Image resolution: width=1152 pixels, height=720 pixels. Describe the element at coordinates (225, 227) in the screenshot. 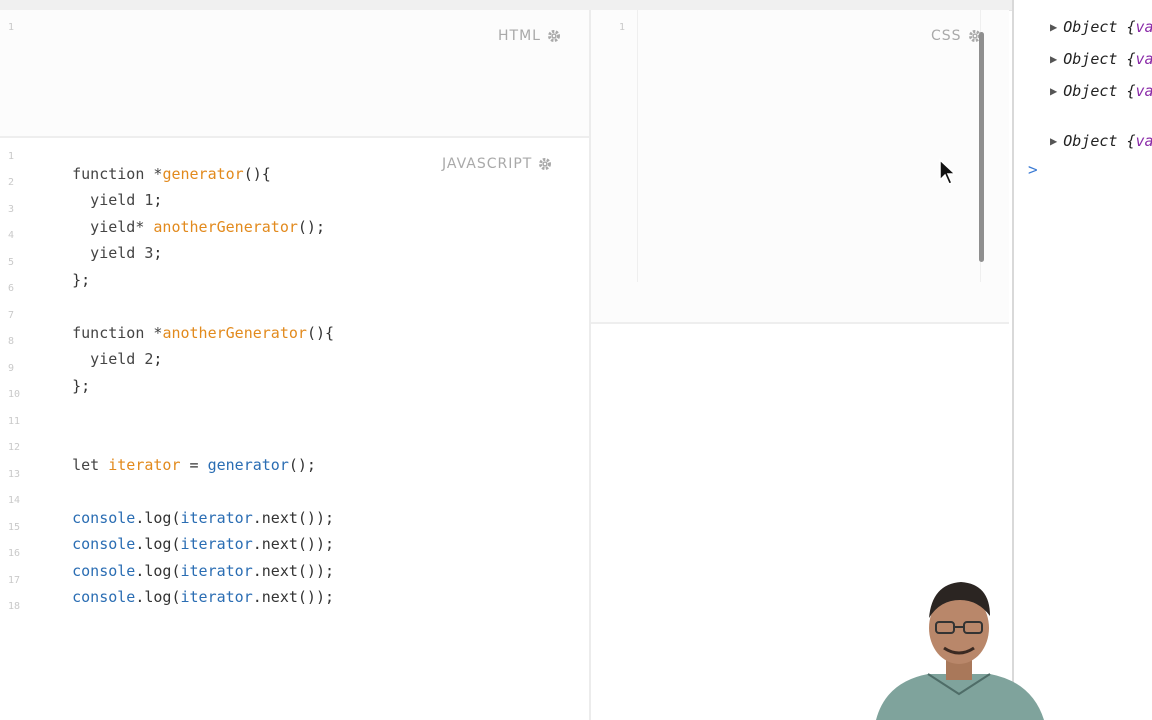

I see `function-call: anotherGenerator` at that location.